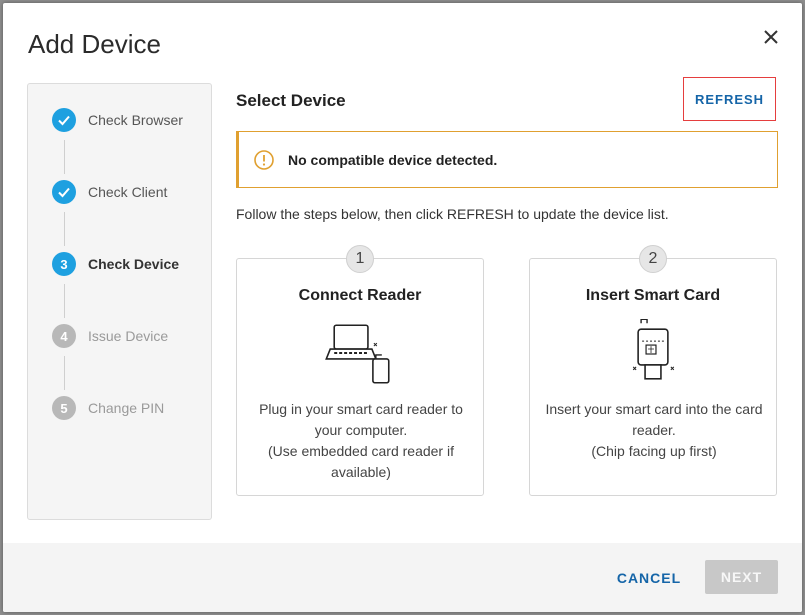  What do you see at coordinates (654, 451) in the screenshot?
I see `card-desc-note: (Chip facing up first)` at bounding box center [654, 451].